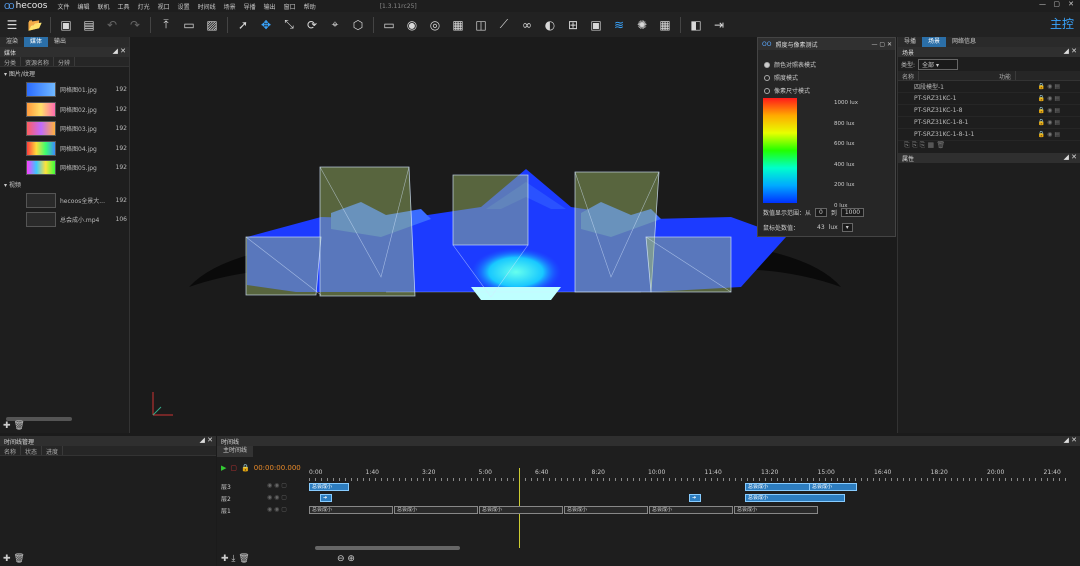  I want to click on range-to-input: 1000, so click(852, 212).